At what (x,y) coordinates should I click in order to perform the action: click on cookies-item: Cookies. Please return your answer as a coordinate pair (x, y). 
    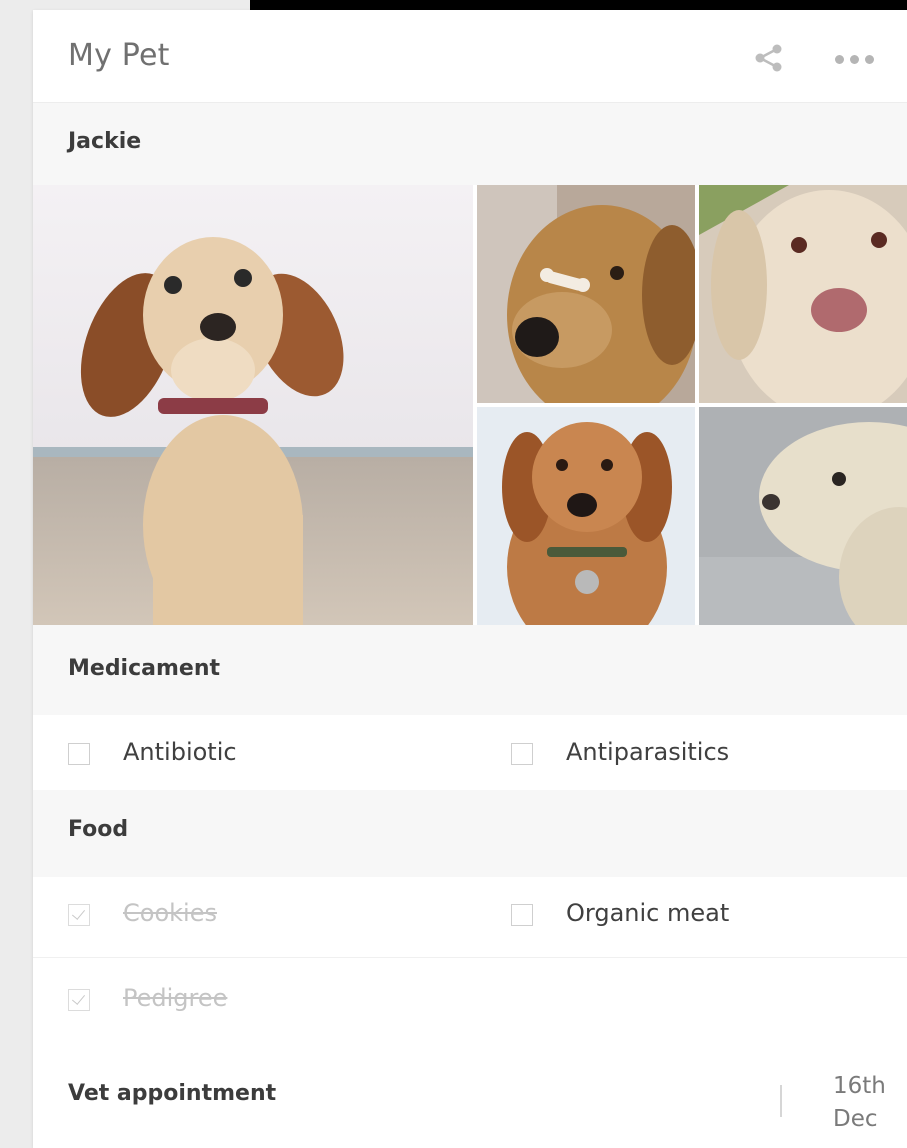
    Looking at the image, I should click on (198, 916).